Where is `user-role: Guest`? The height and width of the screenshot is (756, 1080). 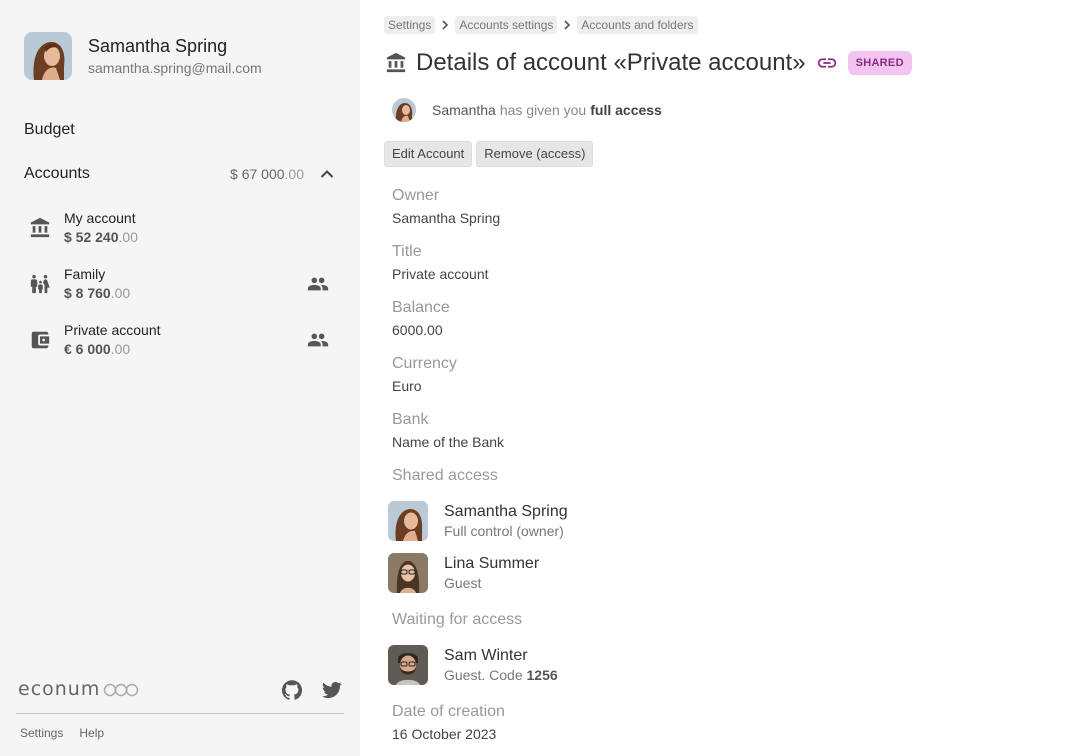
user-role: Guest is located at coordinates (463, 583).